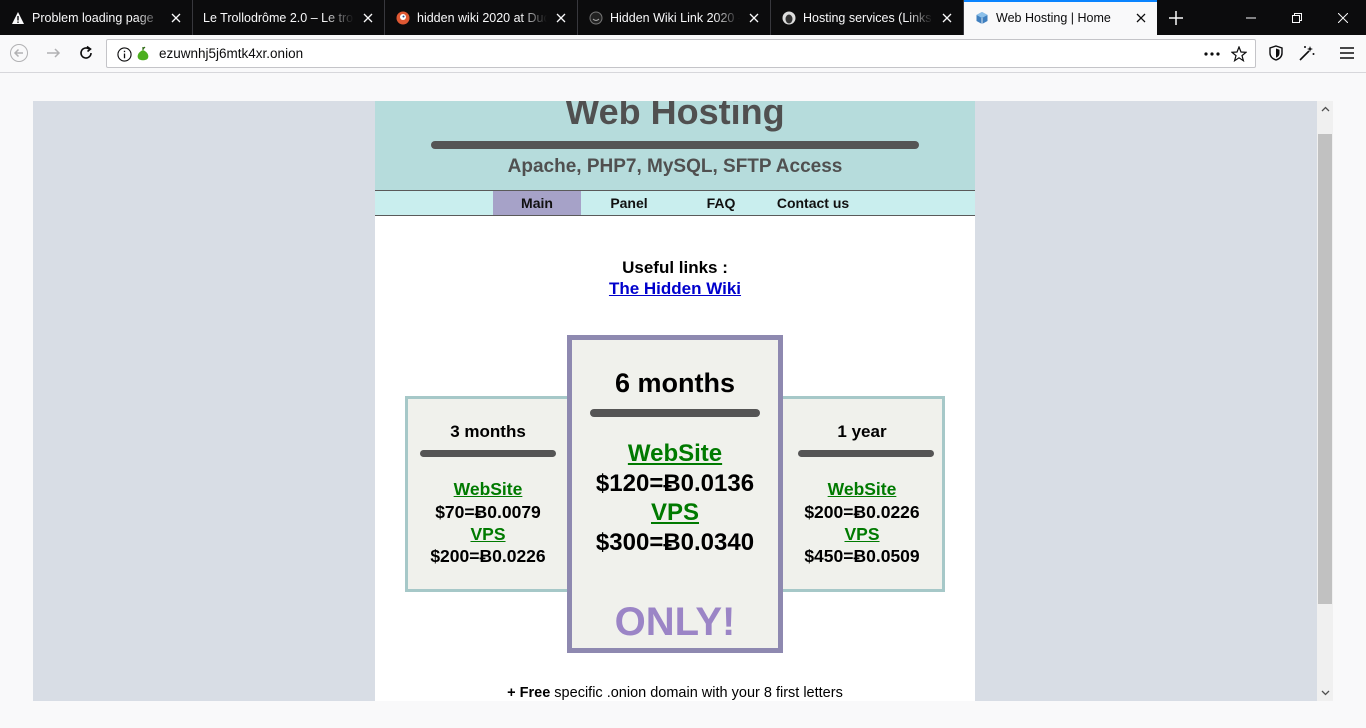 This screenshot has width=1366, height=728. What do you see at coordinates (1239, 54) in the screenshot?
I see `bookmark-star-icon` at bounding box center [1239, 54].